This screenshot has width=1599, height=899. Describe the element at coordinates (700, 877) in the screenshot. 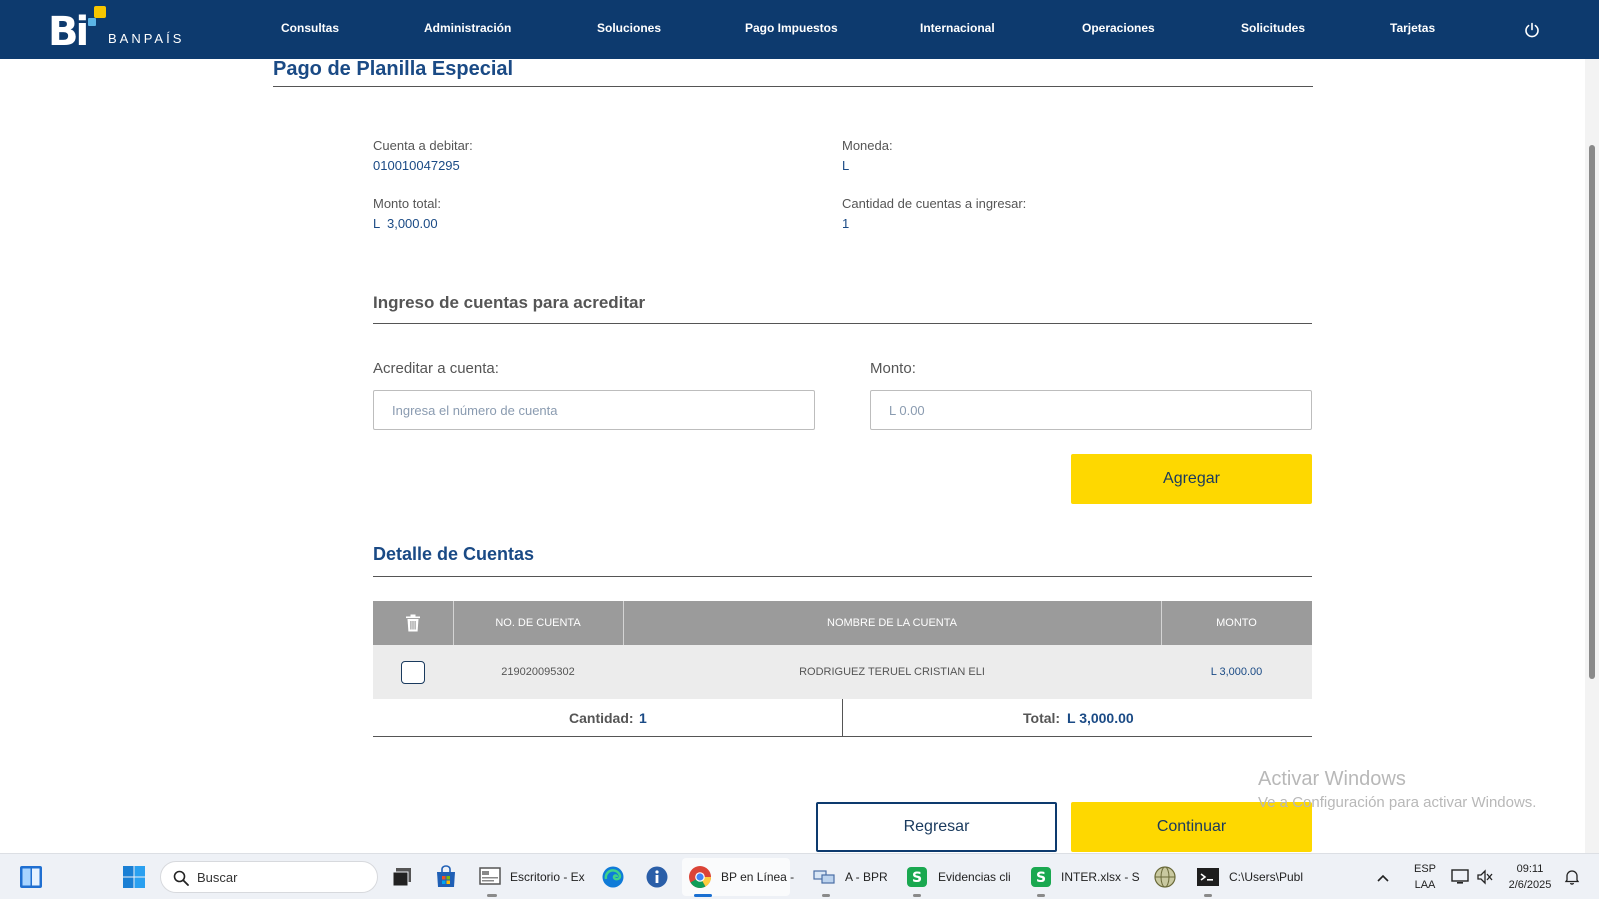

I see `chrome-icon` at that location.